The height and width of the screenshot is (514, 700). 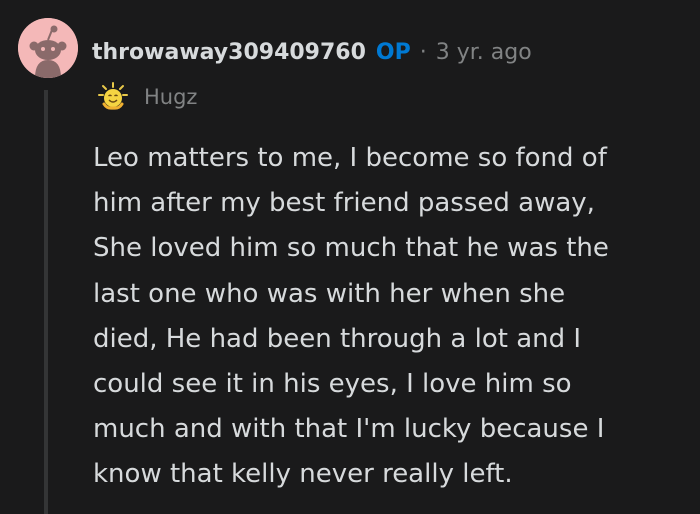 What do you see at coordinates (113, 97) in the screenshot?
I see `hugz-award-icon` at bounding box center [113, 97].